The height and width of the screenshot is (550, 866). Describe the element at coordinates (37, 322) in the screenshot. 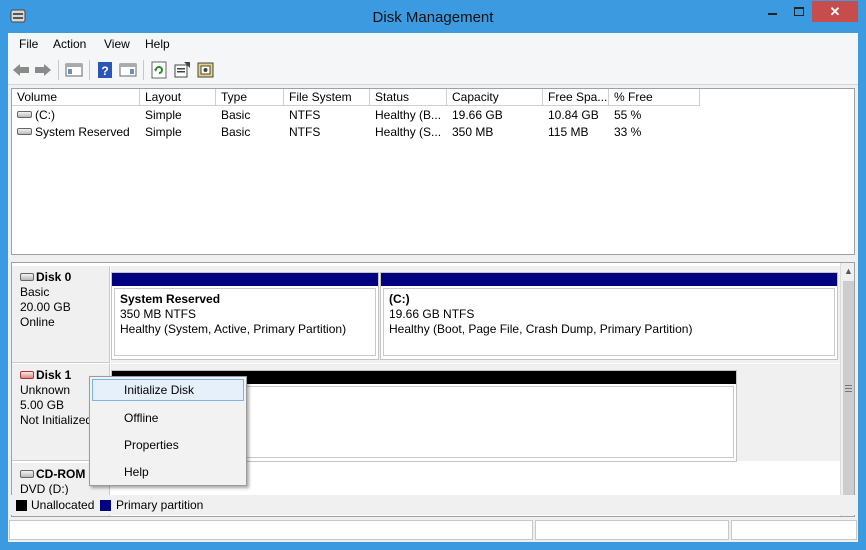

I see `disk-0-state: Online` at that location.